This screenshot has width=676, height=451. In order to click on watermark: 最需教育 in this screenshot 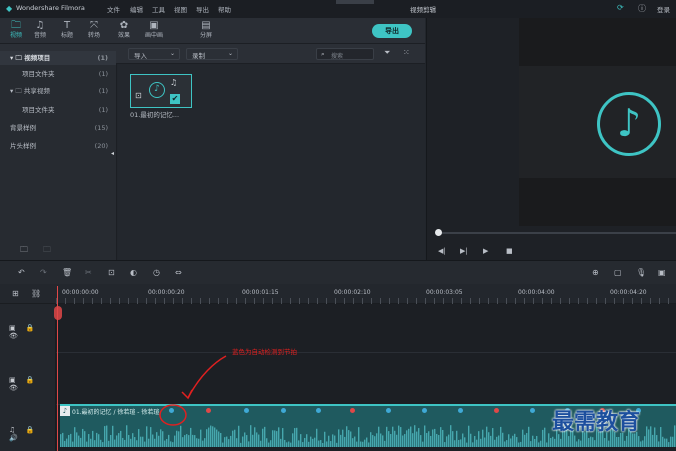, I will do `click(596, 422)`.